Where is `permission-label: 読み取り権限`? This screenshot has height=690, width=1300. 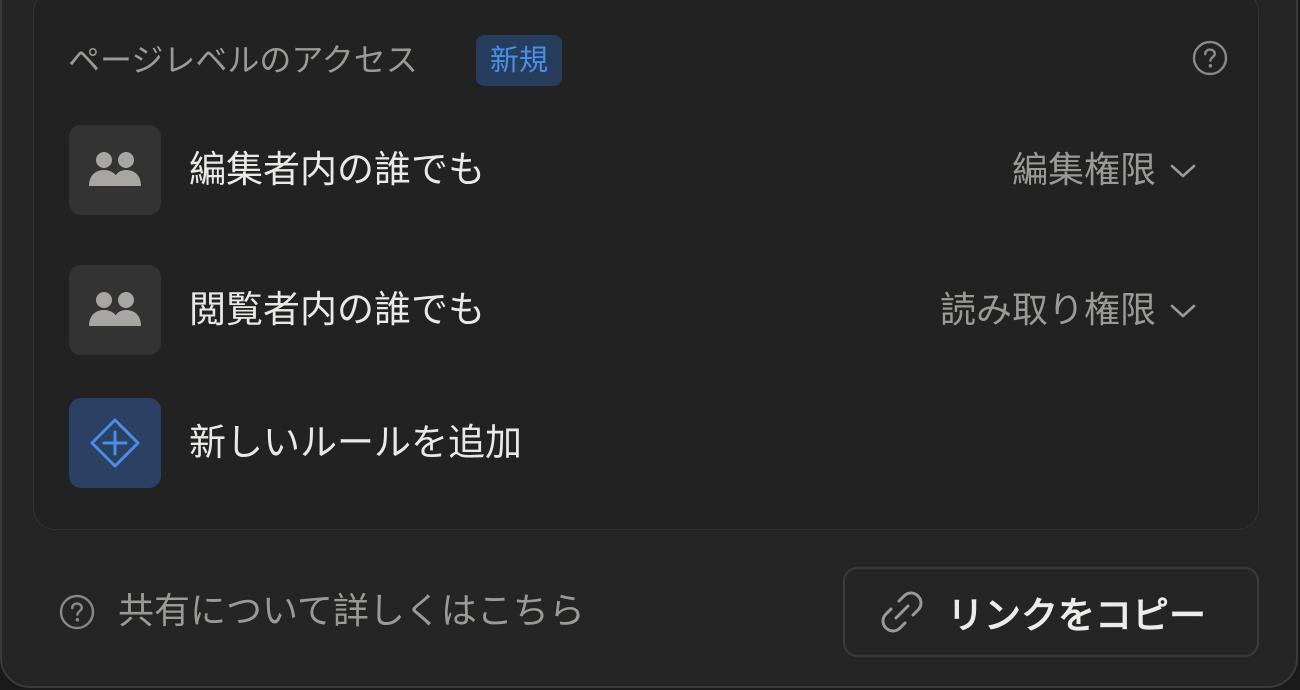
permission-label: 読み取り権限 is located at coordinates (1047, 310).